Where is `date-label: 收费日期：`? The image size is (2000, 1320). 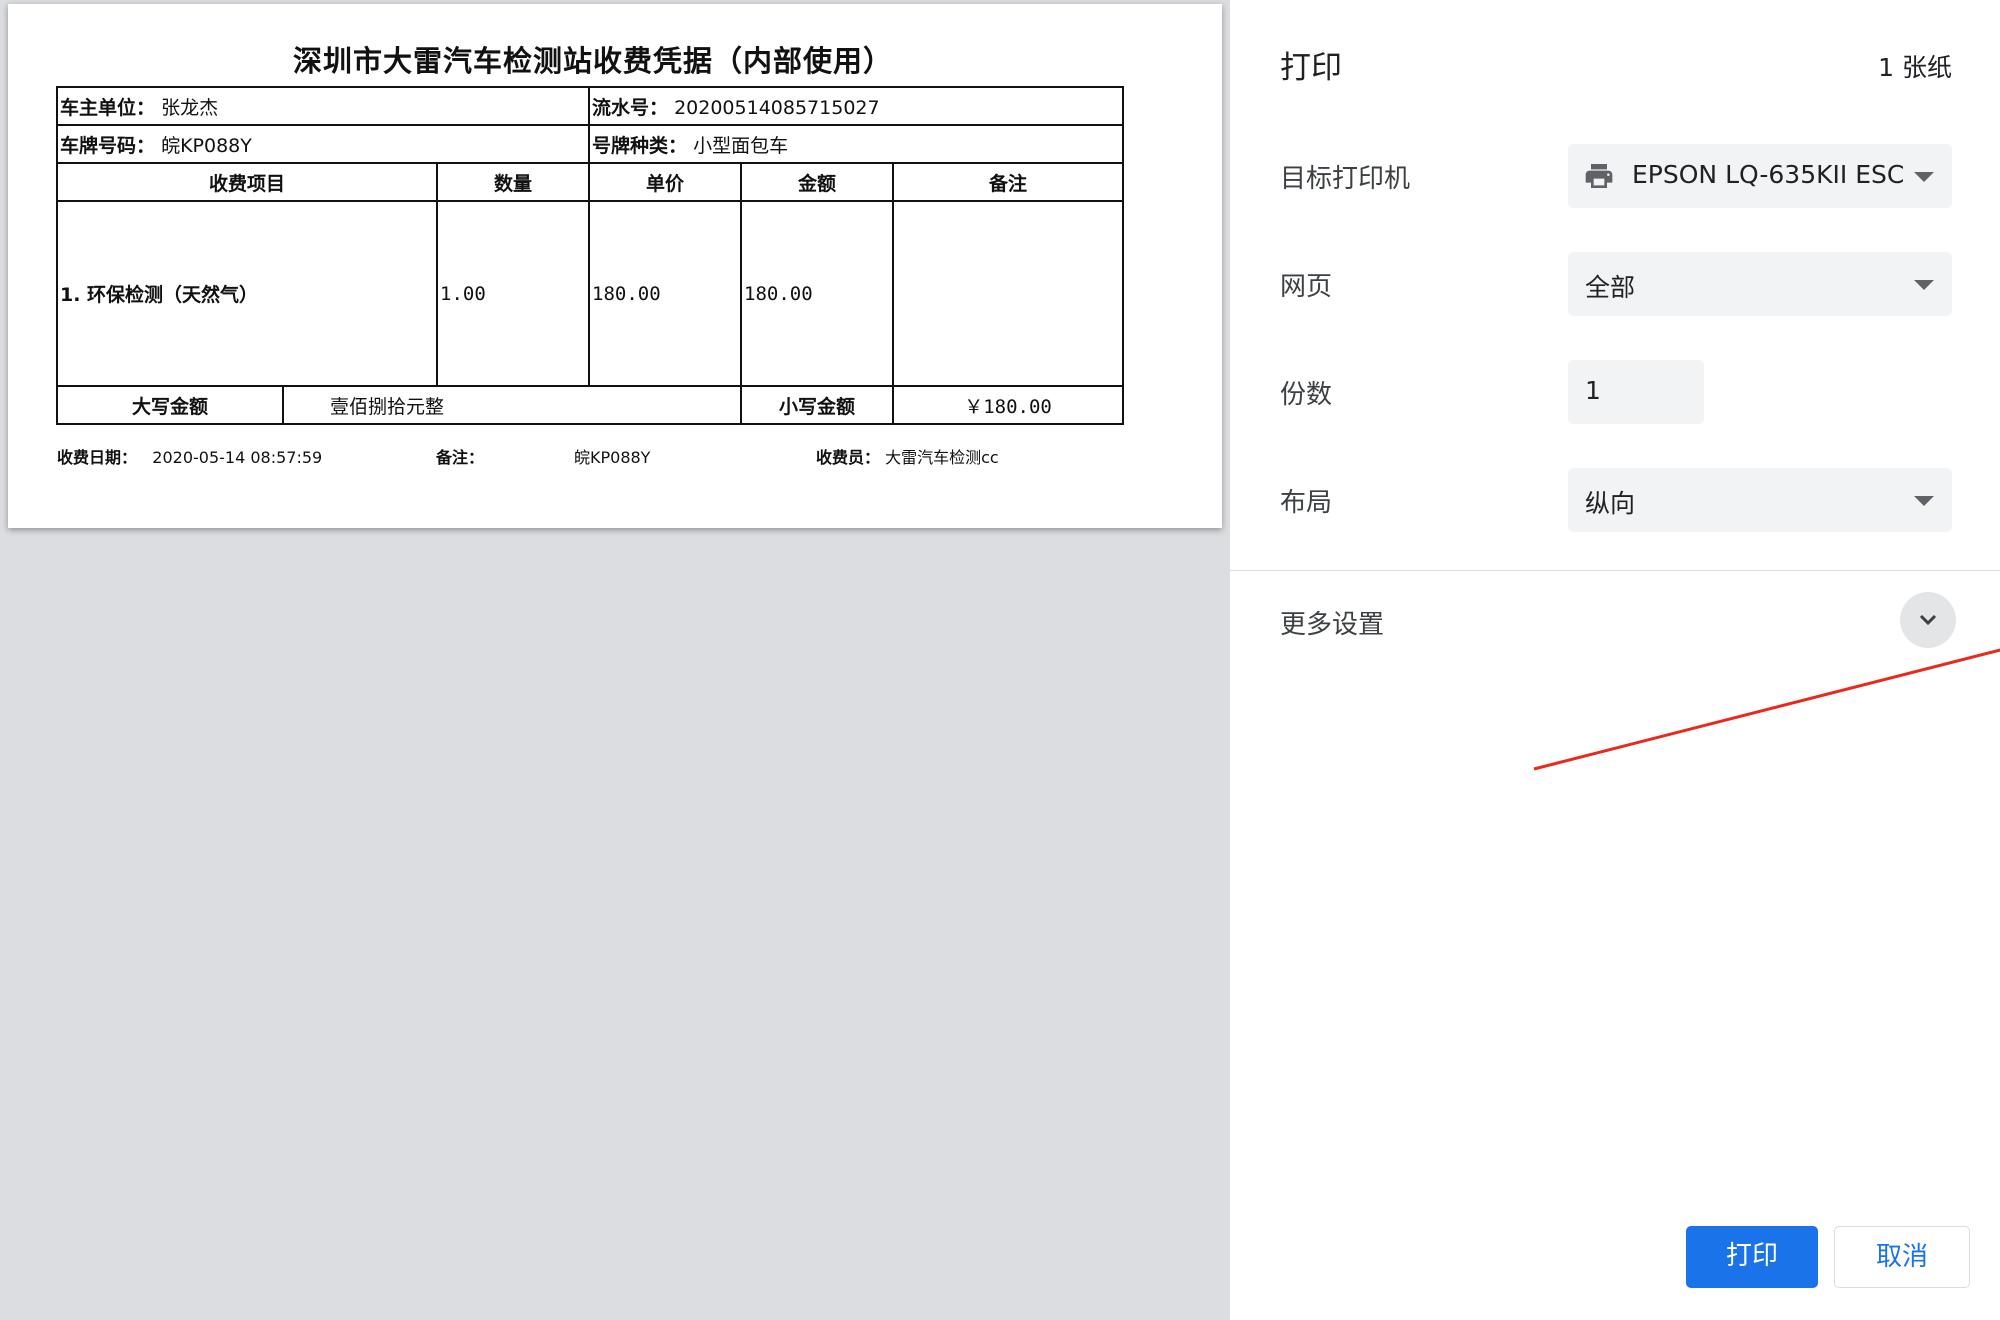
date-label: 收费日期： is located at coordinates (97, 457).